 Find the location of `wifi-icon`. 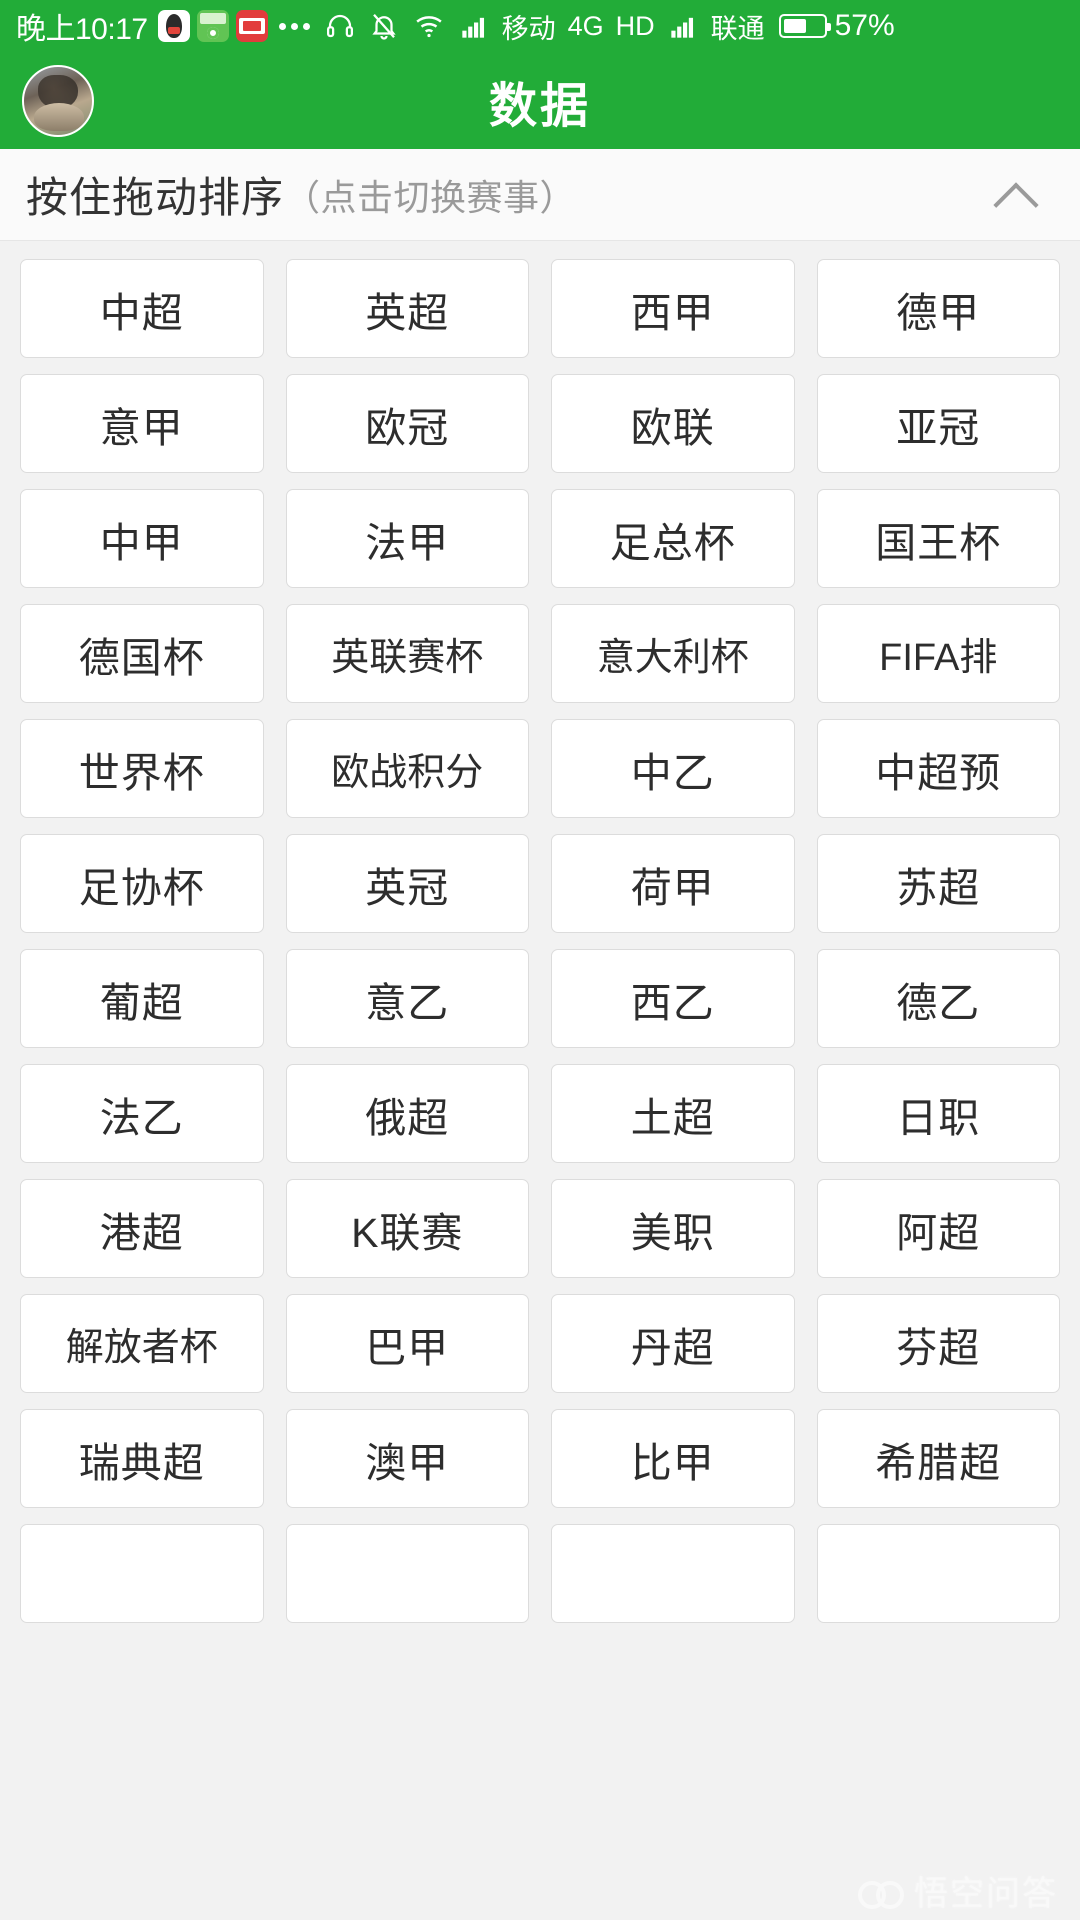

wifi-icon is located at coordinates (429, 26).